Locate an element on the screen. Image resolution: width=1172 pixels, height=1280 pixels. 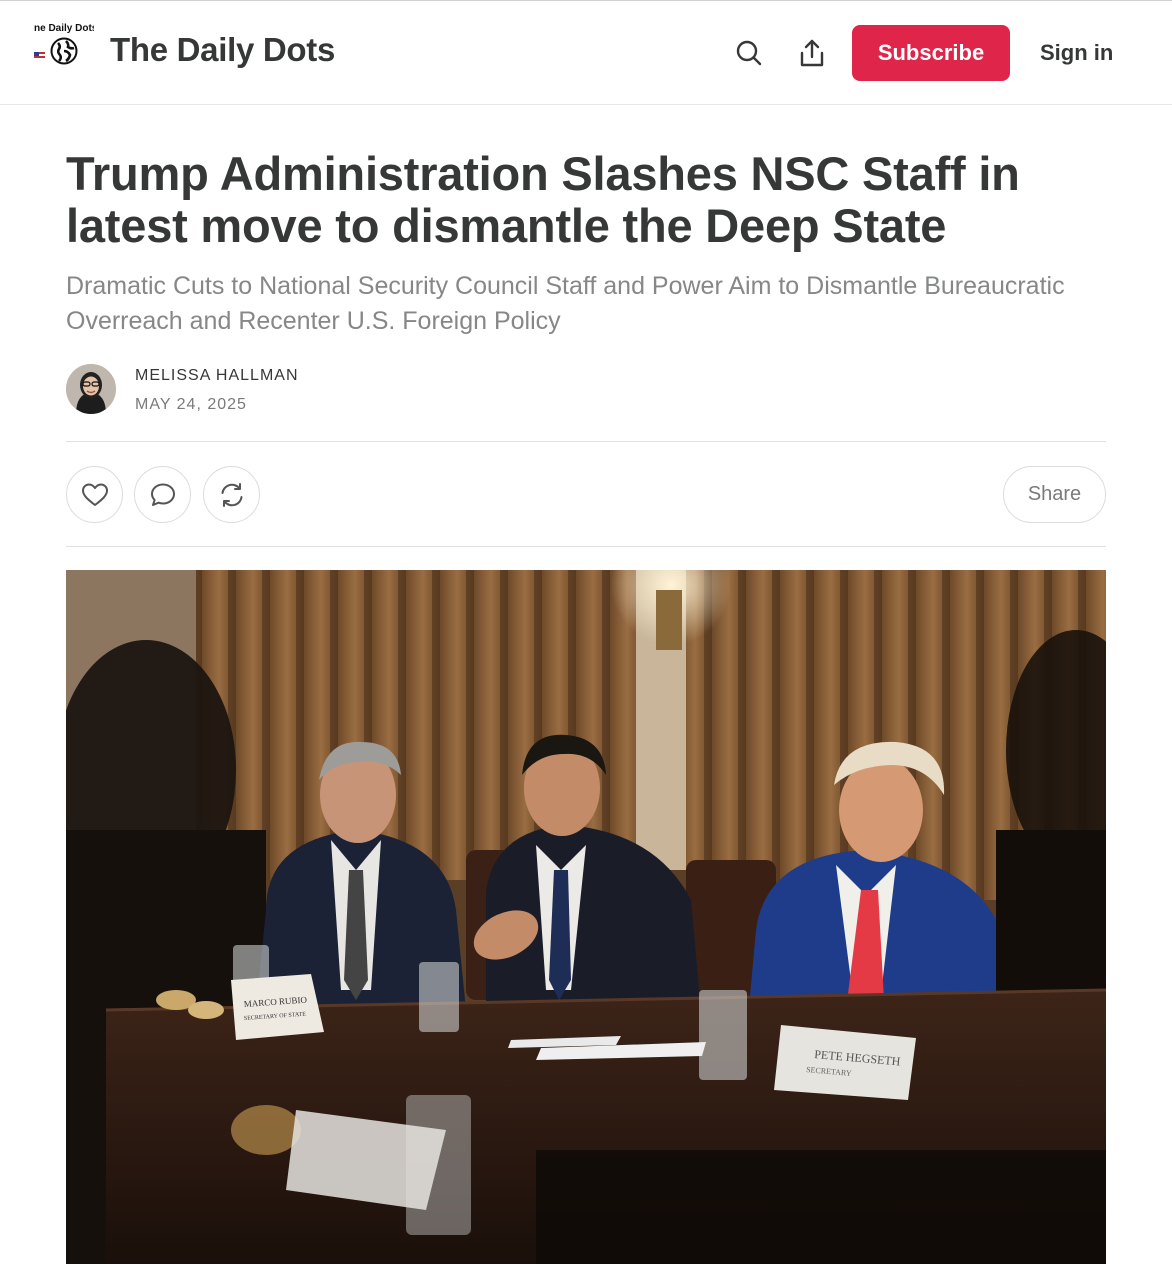
restack-button is located at coordinates (231, 494).